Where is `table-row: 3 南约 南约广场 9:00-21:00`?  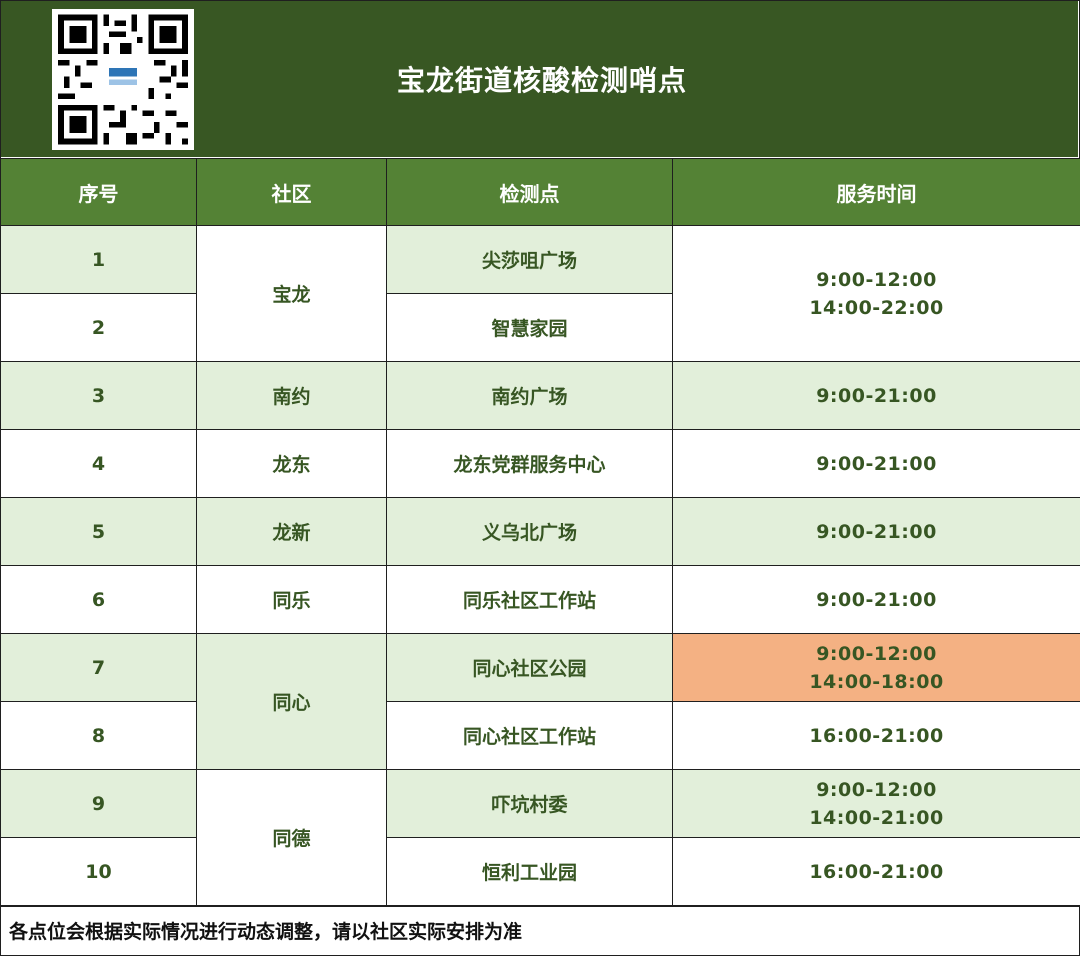
table-row: 3 南约 南约广场 9:00-21:00 is located at coordinates (540, 395).